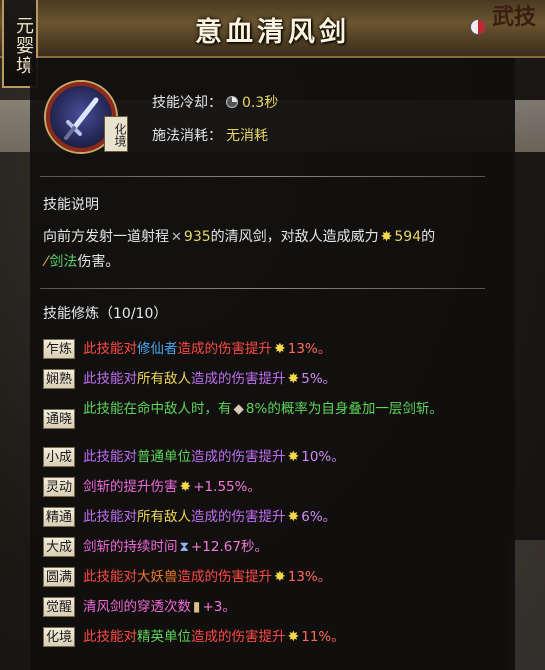 This screenshot has height=670, width=545. What do you see at coordinates (59, 547) in the screenshot?
I see `stage-badge: 大成` at bounding box center [59, 547].